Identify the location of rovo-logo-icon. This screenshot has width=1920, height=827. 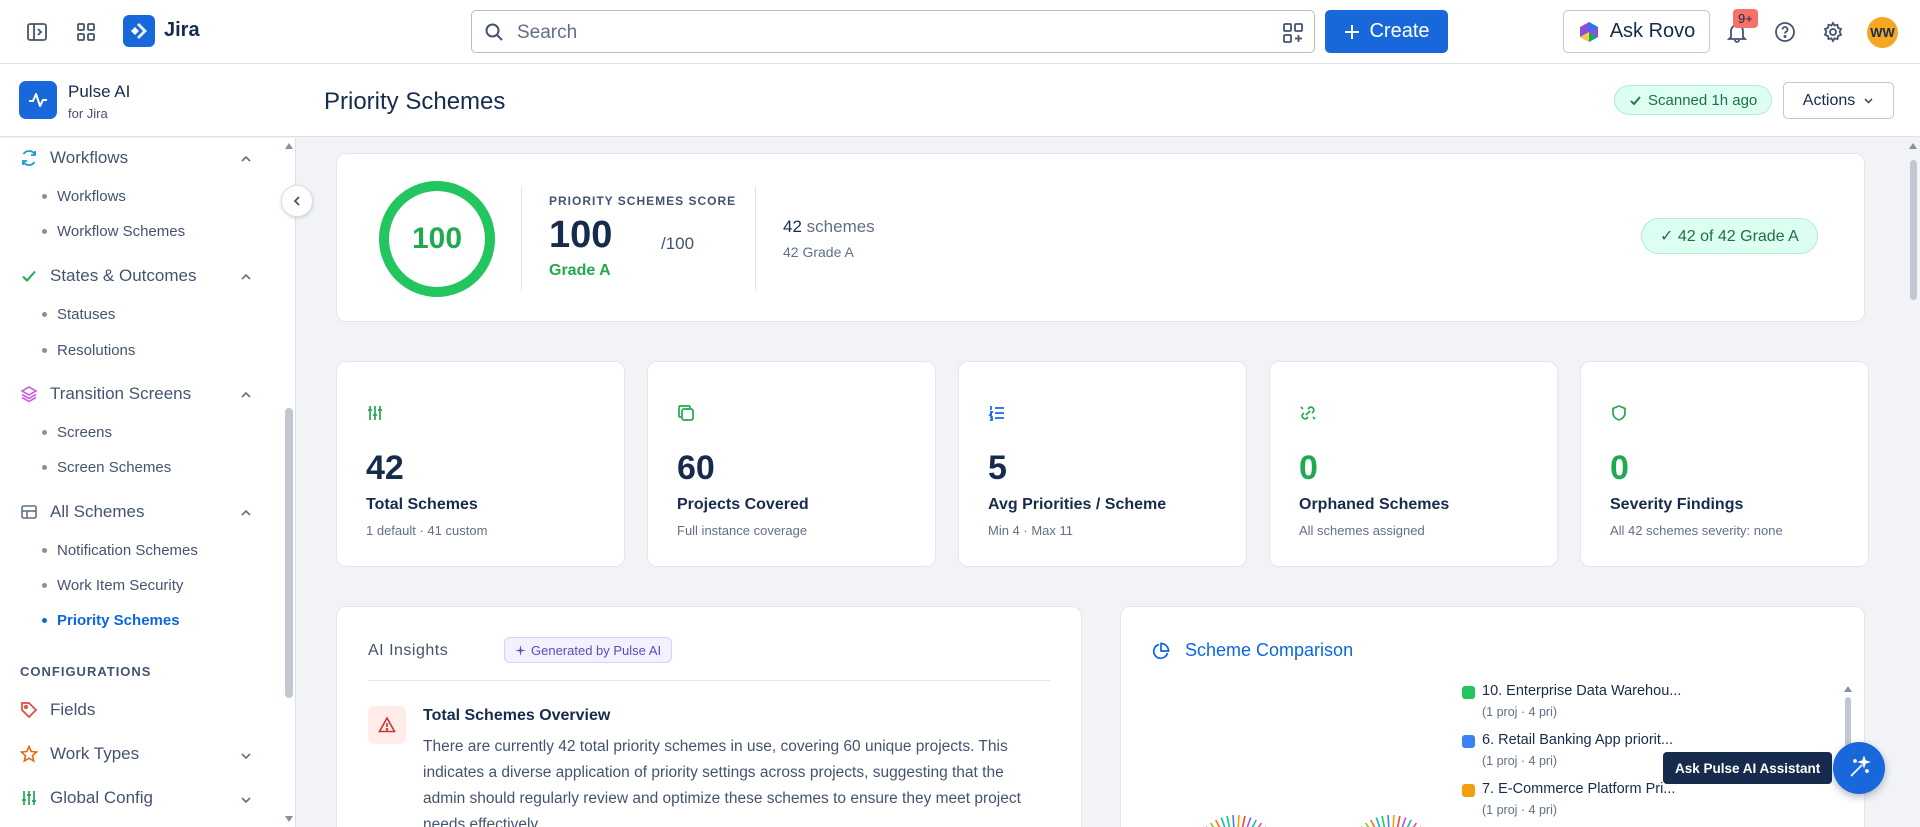
(1588, 31).